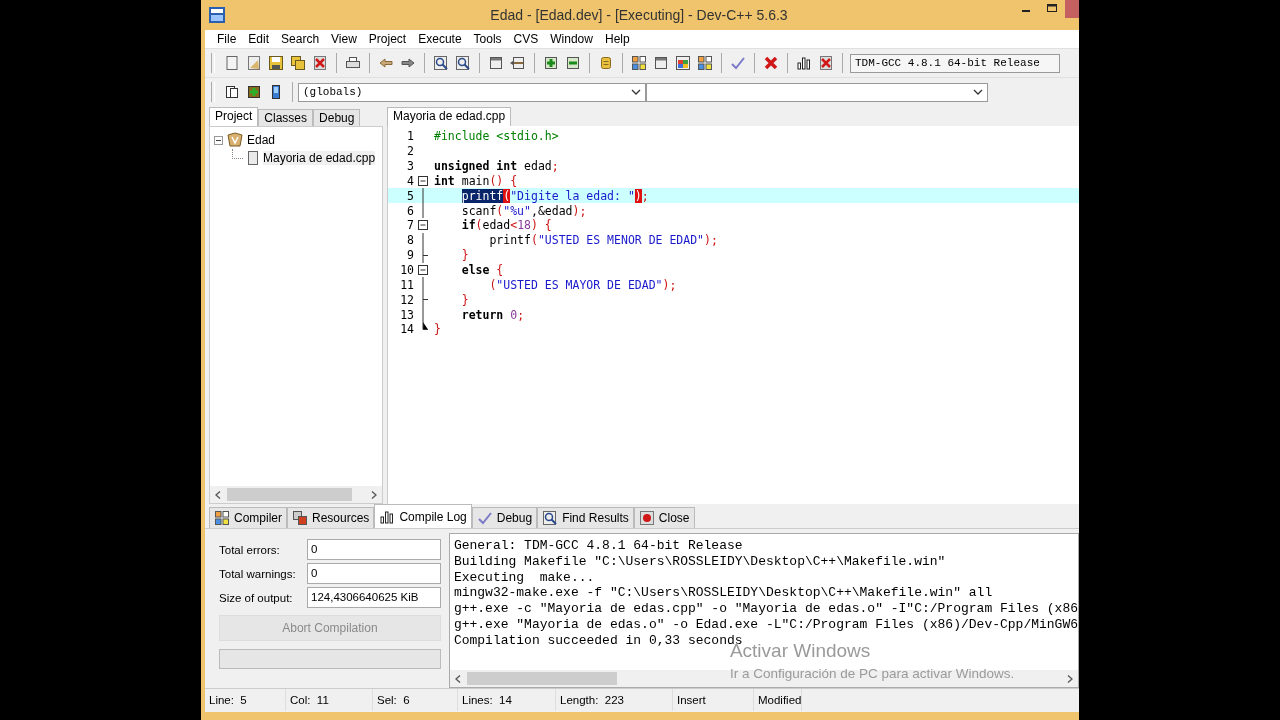 This screenshot has width=1280, height=720. What do you see at coordinates (506, 225) in the screenshot?
I see `code-line: if(edad<18) {` at bounding box center [506, 225].